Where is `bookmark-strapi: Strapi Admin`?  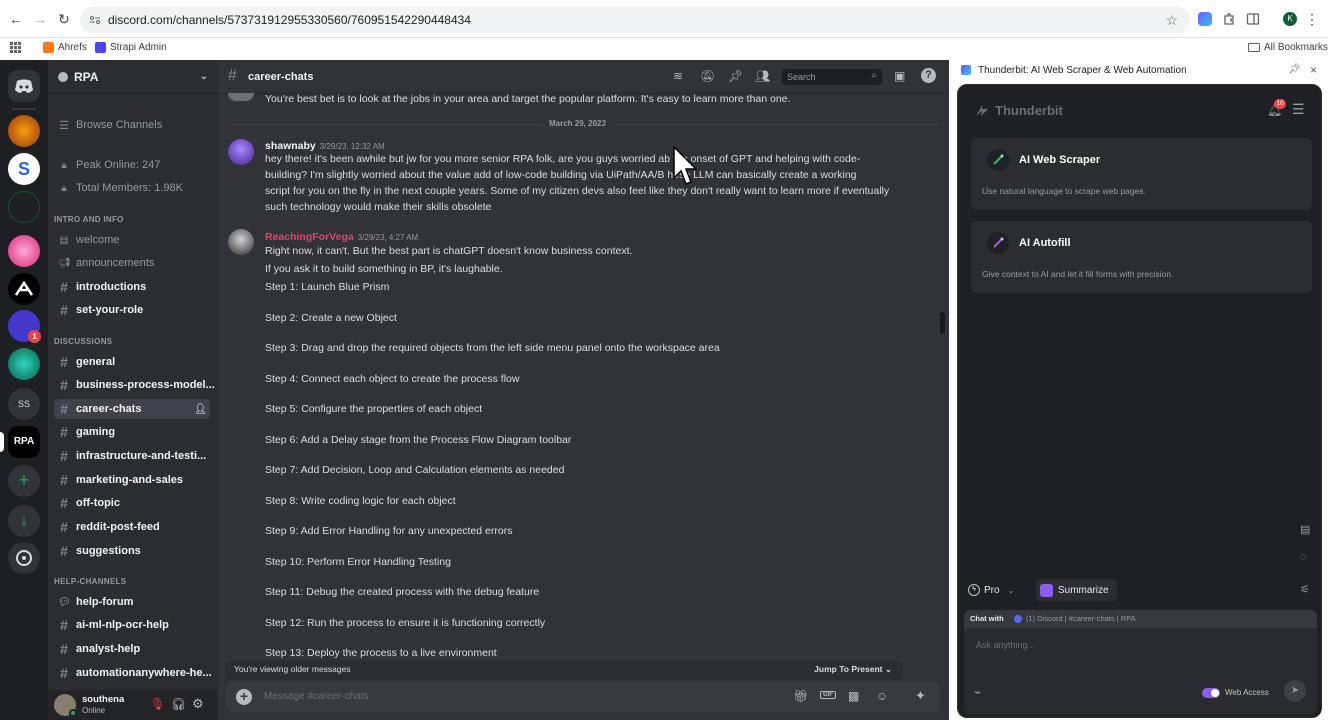
bookmark-strapi: Strapi Admin is located at coordinates (131, 47).